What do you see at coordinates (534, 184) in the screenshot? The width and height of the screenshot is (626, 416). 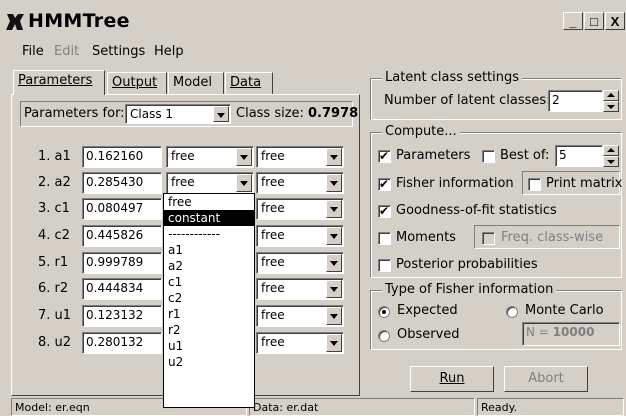 I see `print-matrix-checkbox` at bounding box center [534, 184].